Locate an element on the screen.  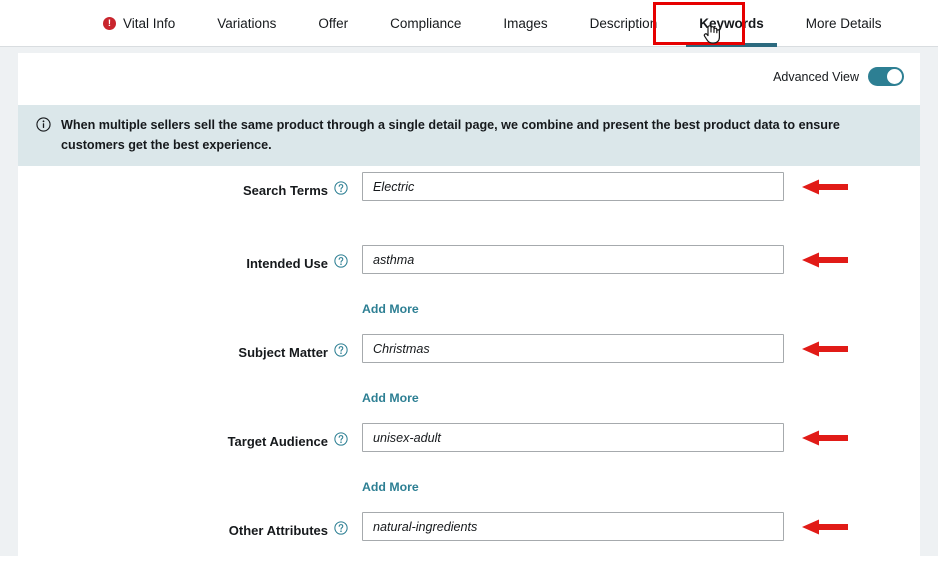
tab-label: Keywords is located at coordinates (731, 23).